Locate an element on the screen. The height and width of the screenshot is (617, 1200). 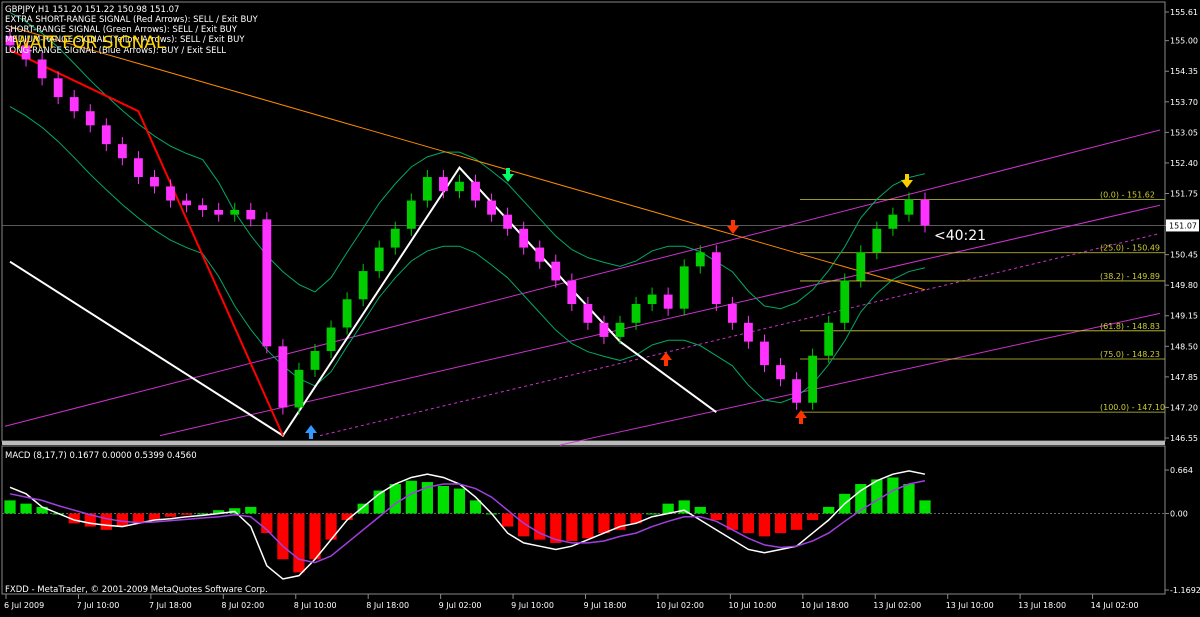
bar-countdown: <40:21 is located at coordinates (960, 236).